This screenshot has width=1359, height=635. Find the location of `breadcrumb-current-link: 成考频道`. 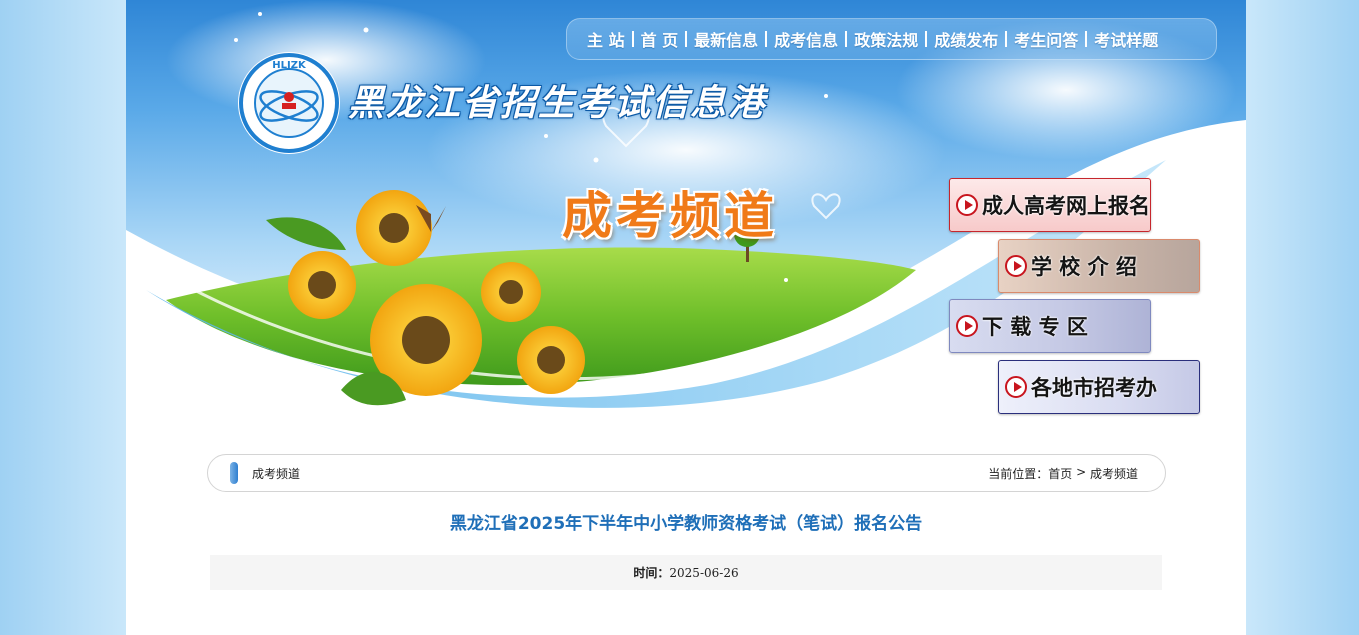

breadcrumb-current-link: 成考频道 is located at coordinates (1114, 473).